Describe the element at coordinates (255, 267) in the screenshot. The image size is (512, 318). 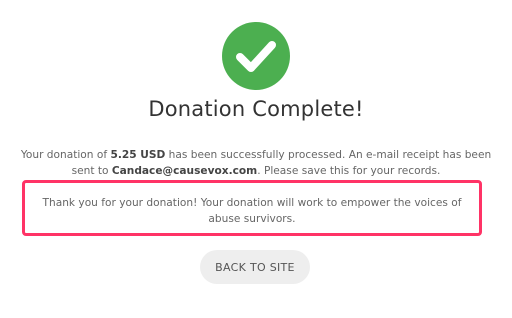
I see `back-to-site-button: BACK TO SITE` at that location.